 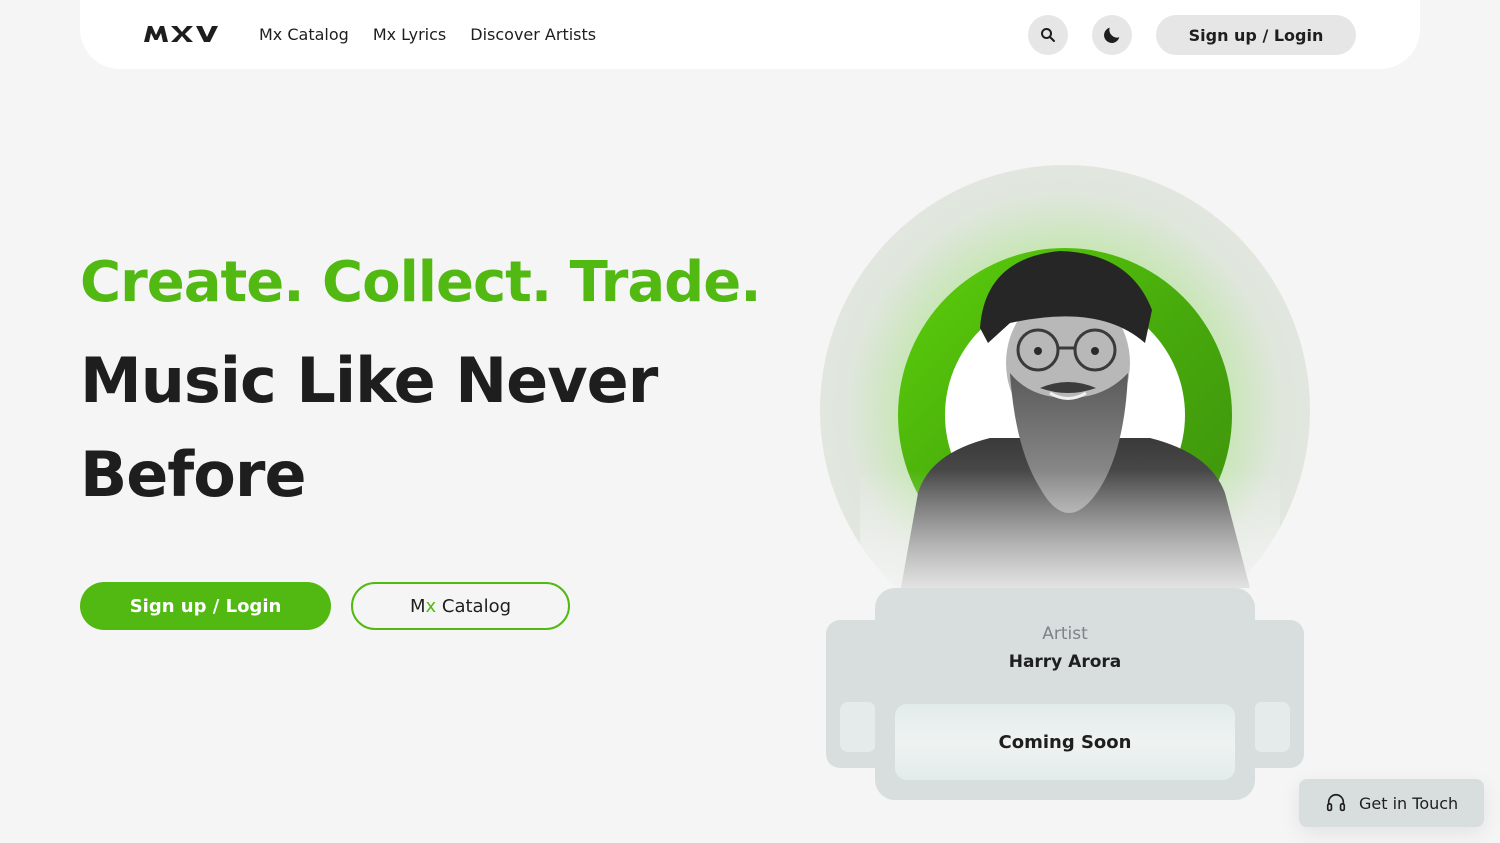 What do you see at coordinates (1065, 694) in the screenshot?
I see `artist-card: Artist Harry Arora Coming Soon` at bounding box center [1065, 694].